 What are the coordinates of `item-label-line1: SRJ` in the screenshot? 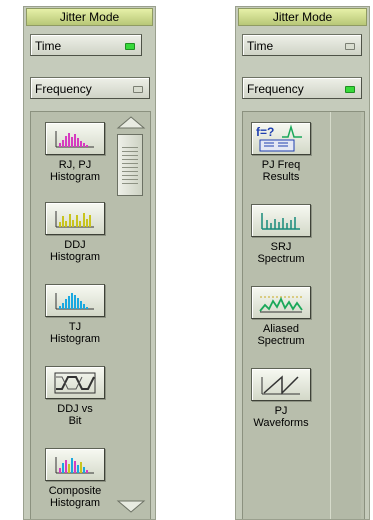 It's located at (281, 247).